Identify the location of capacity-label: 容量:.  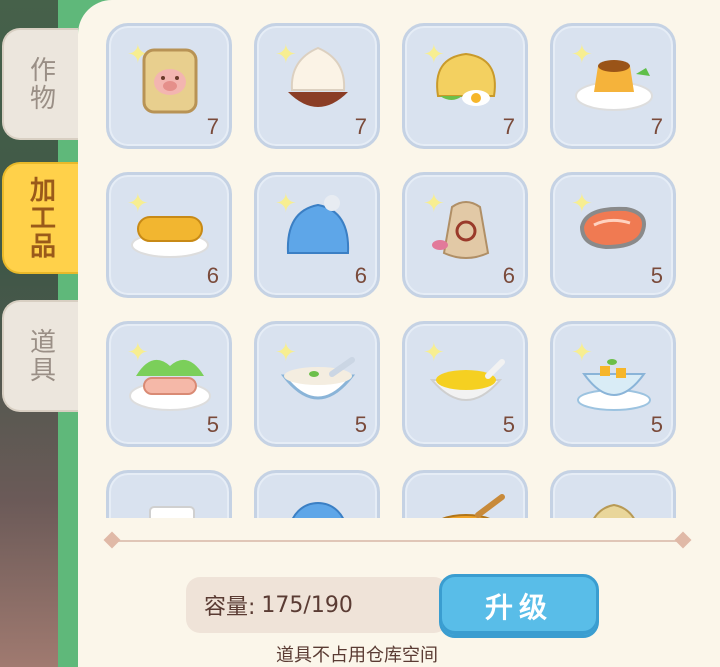
(230, 607).